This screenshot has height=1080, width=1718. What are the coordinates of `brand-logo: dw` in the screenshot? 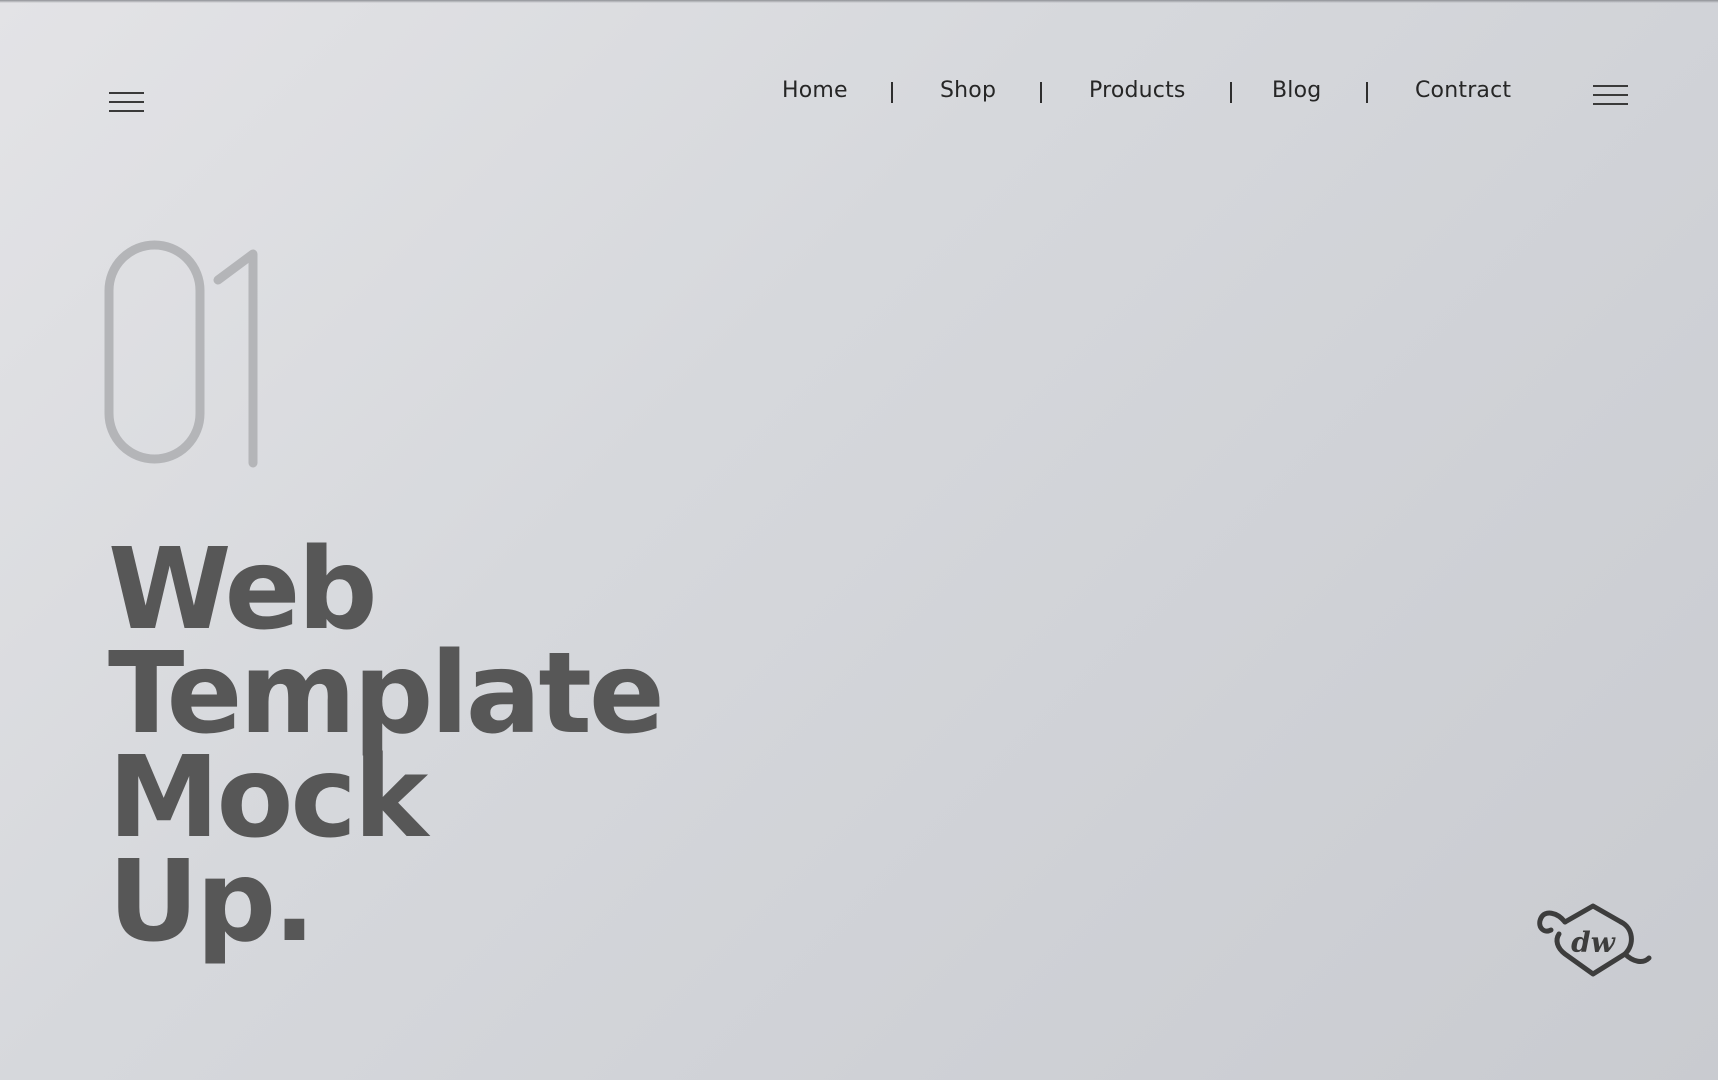 It's located at (1594, 940).